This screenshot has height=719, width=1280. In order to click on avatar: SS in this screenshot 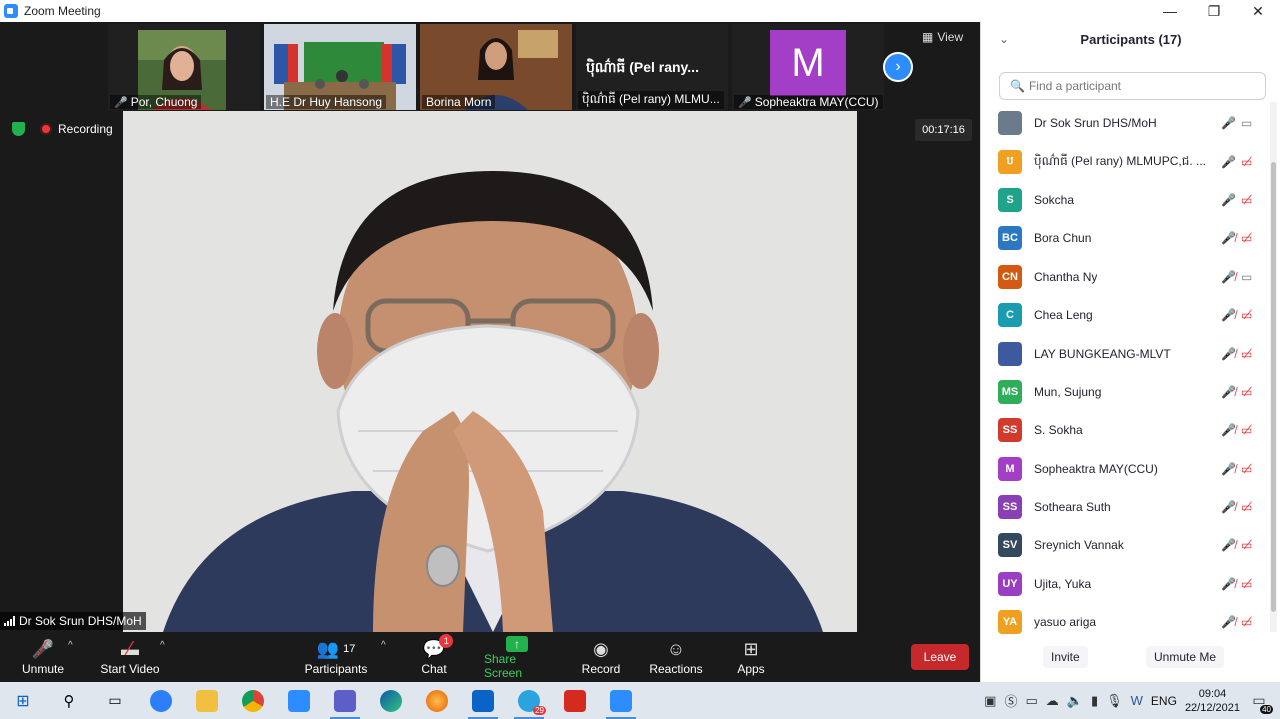, I will do `click(1010, 507)`.